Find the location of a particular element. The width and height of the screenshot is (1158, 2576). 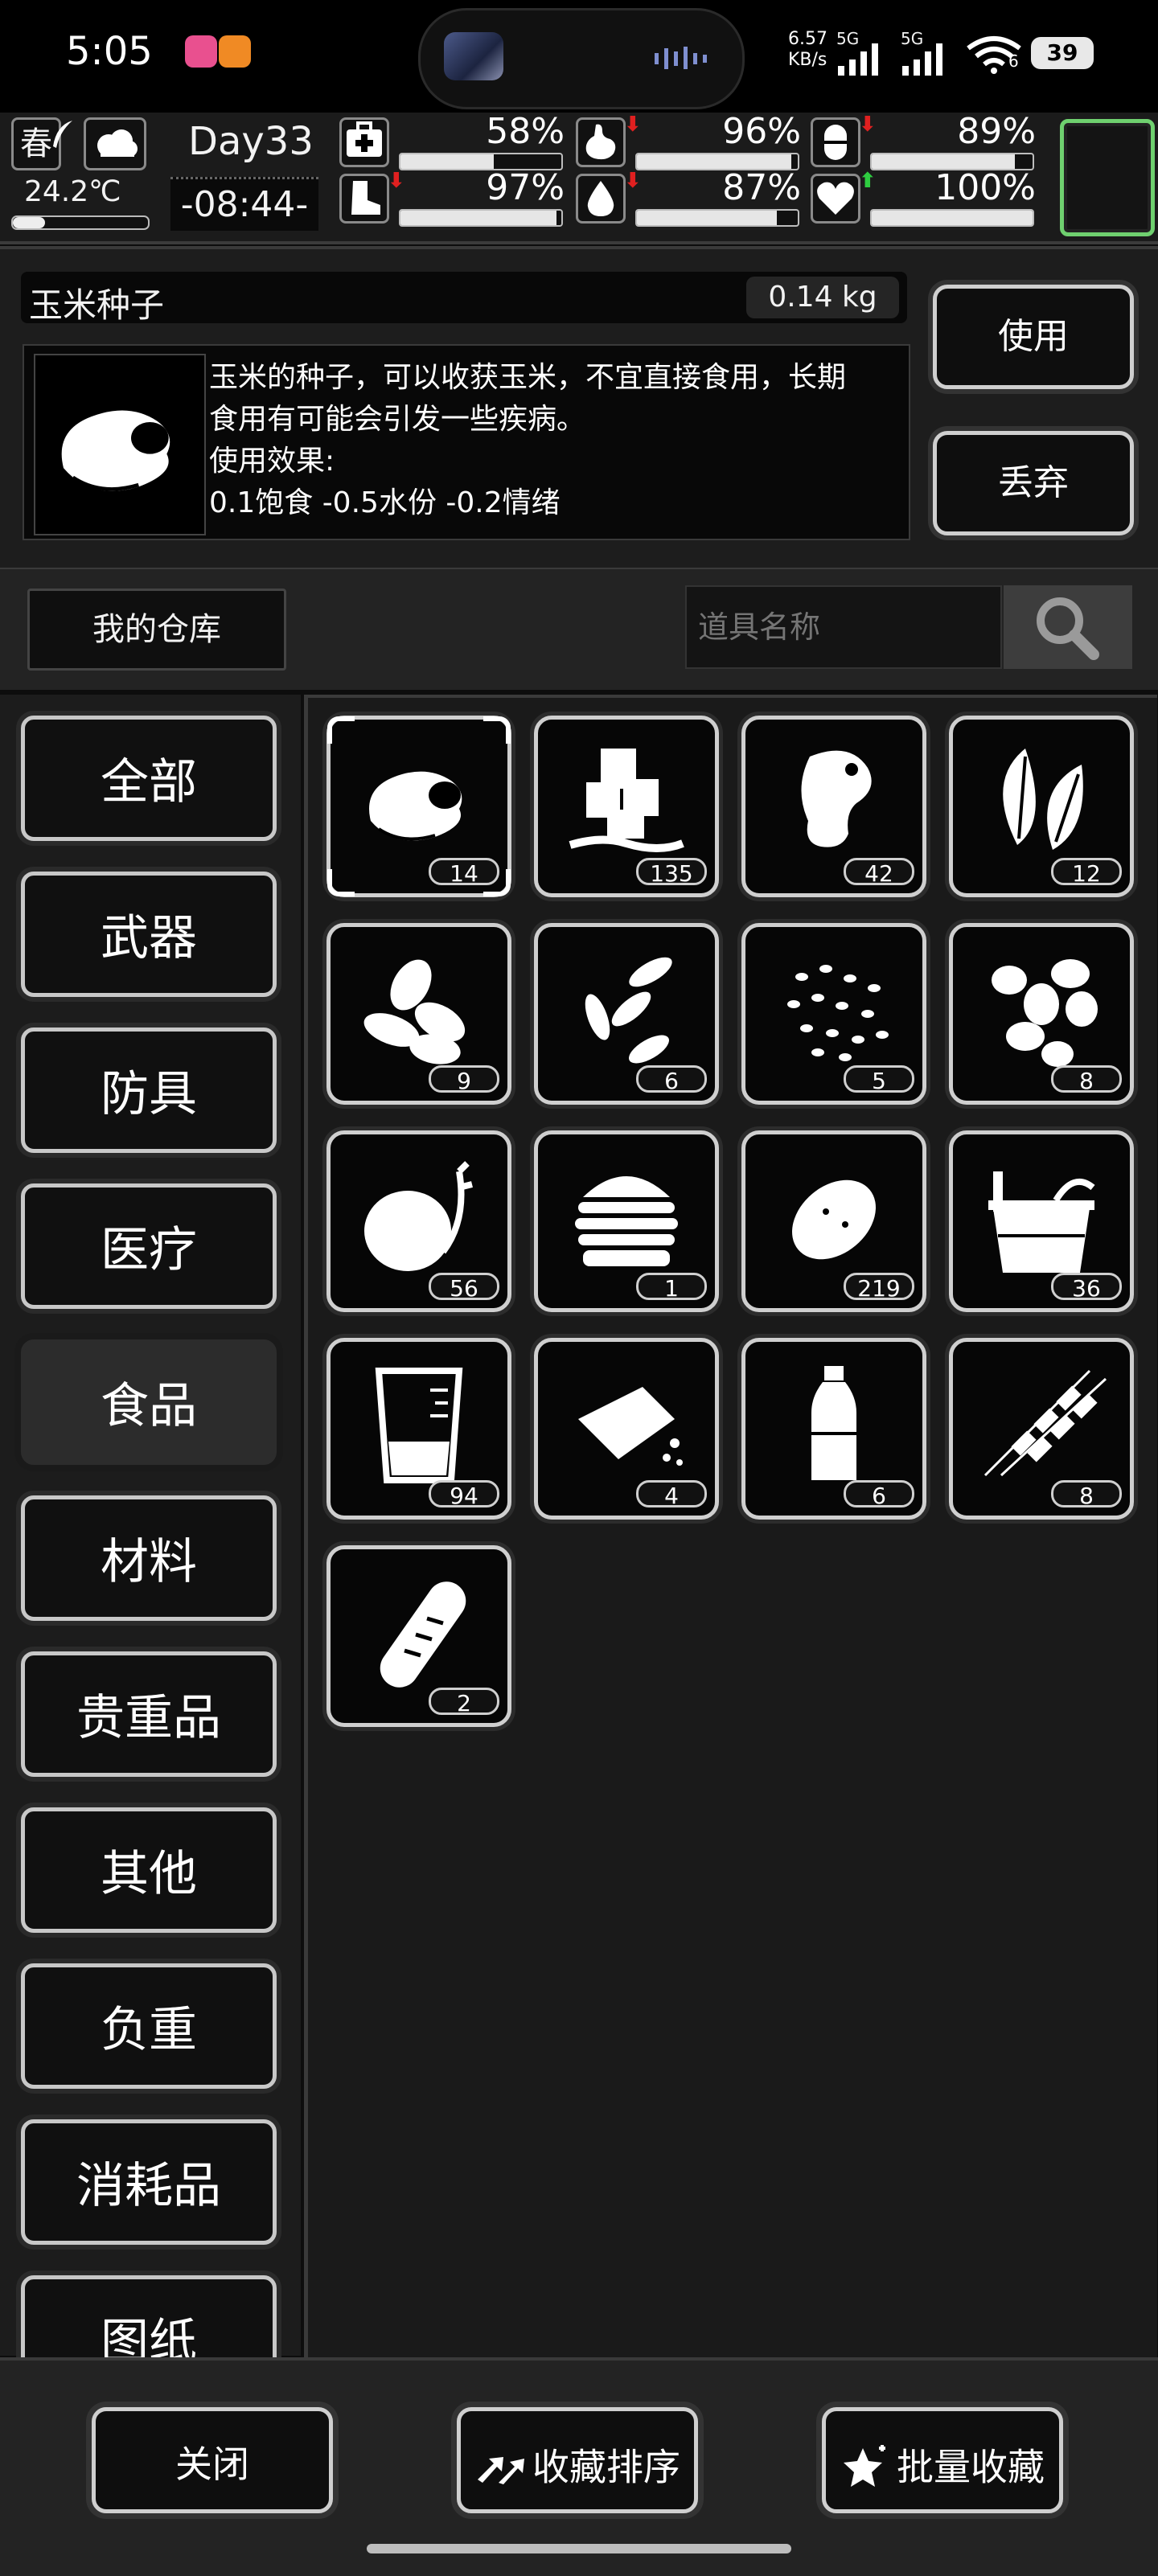

stomach-icon is located at coordinates (600, 142).